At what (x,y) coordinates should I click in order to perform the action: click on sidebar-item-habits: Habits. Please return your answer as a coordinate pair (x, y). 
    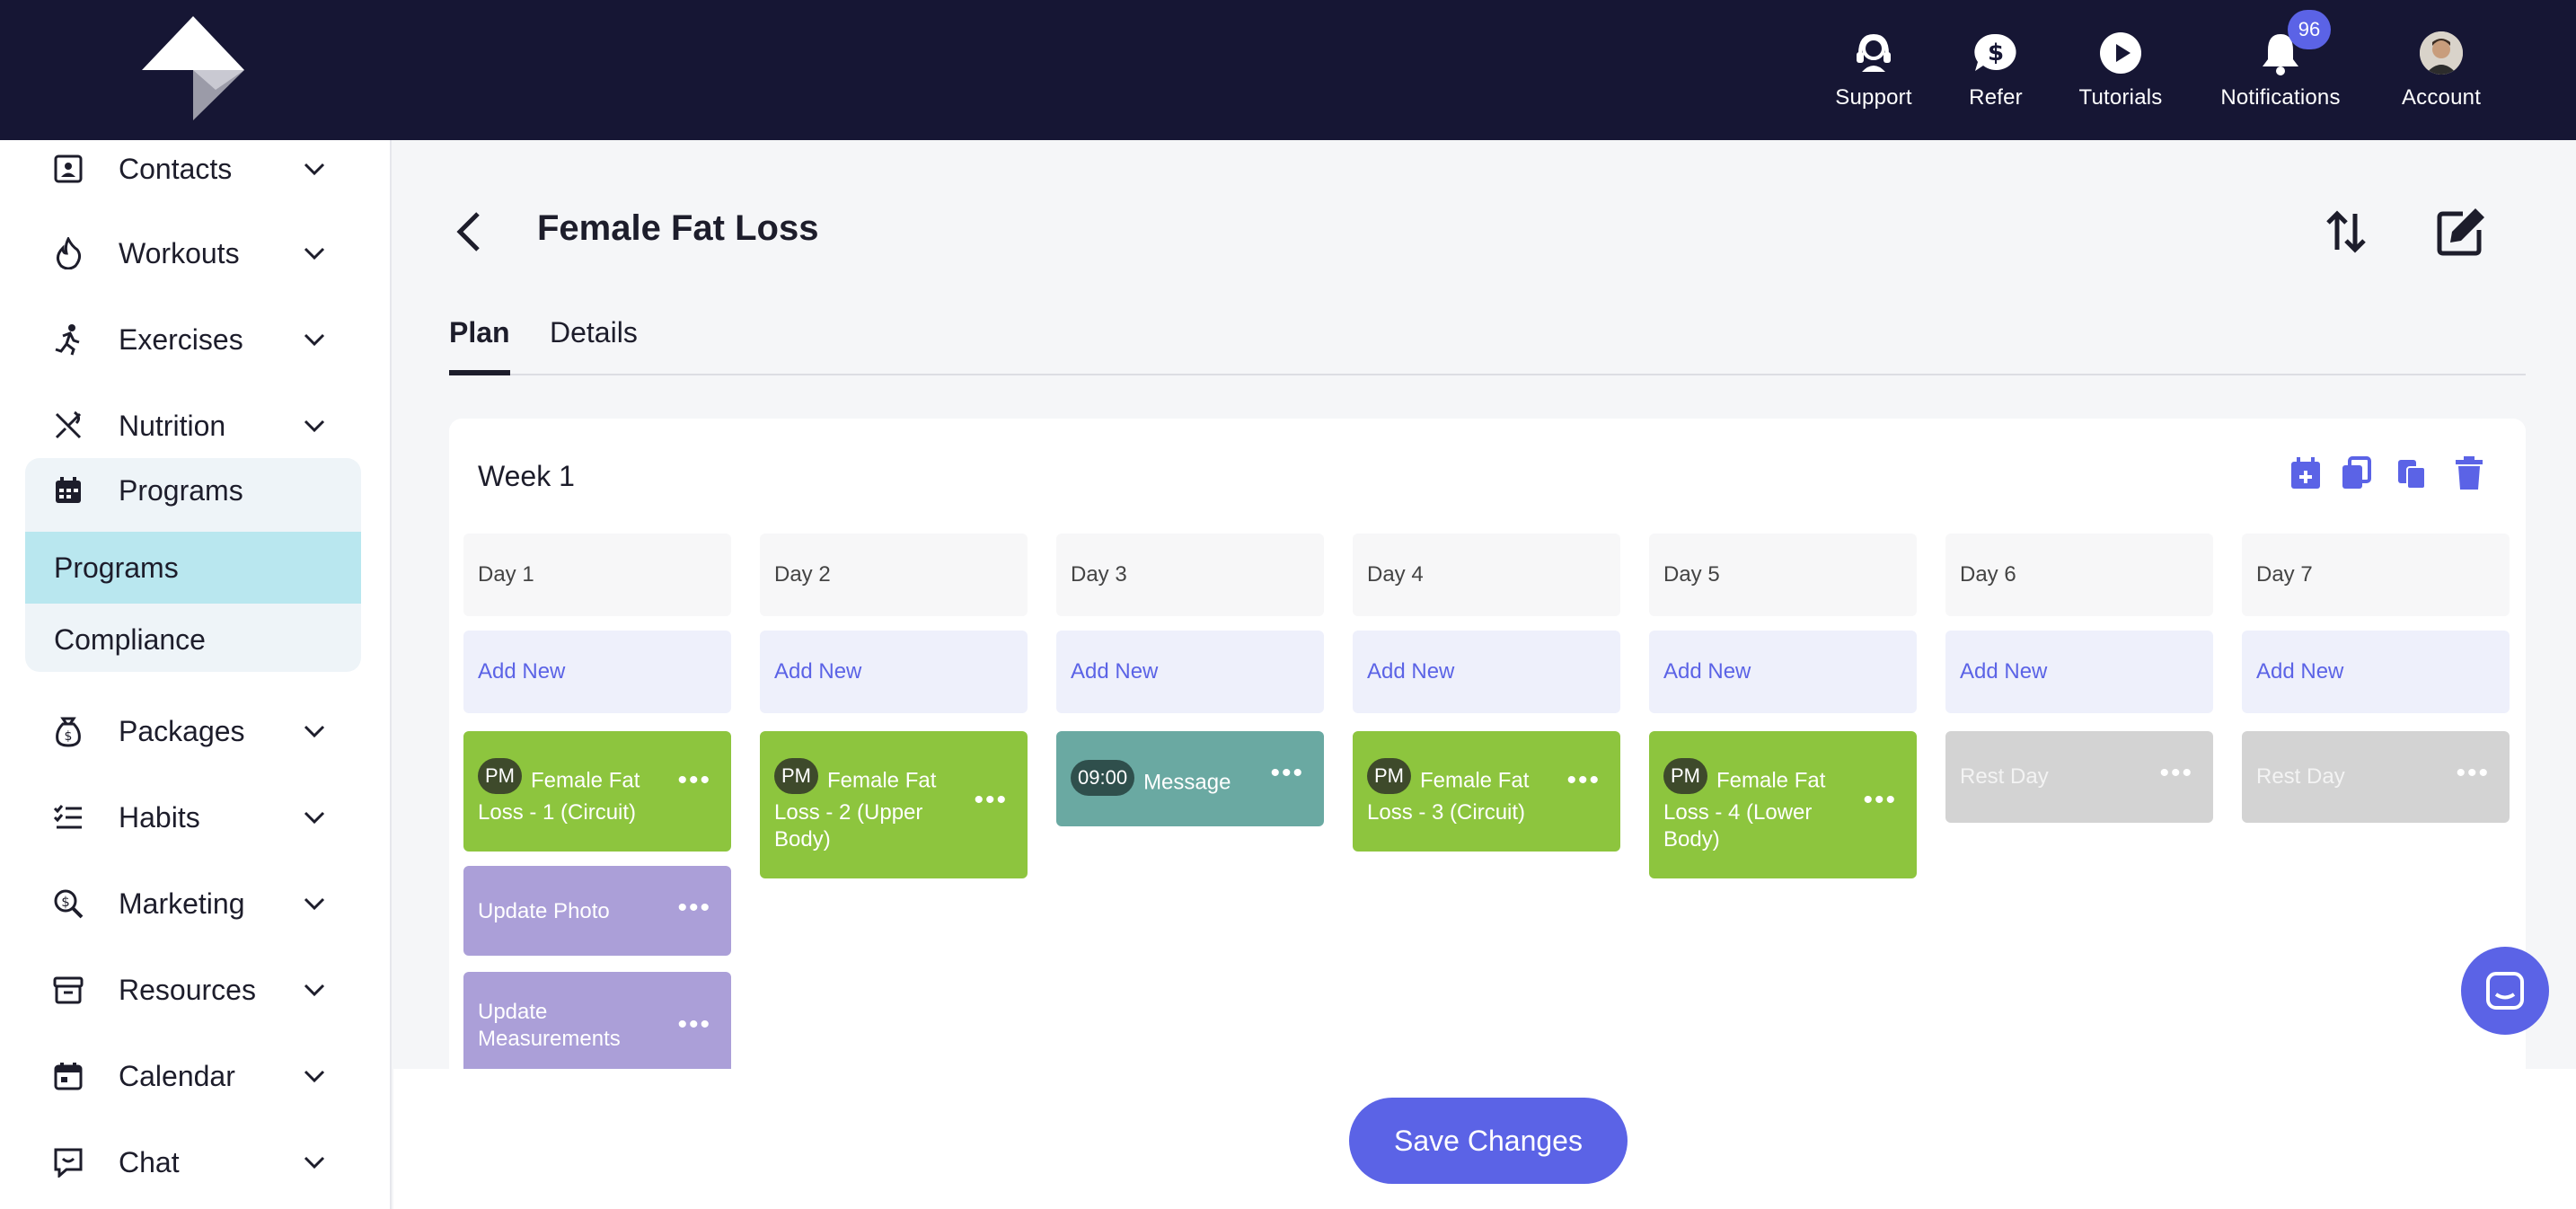
    Looking at the image, I should click on (189, 817).